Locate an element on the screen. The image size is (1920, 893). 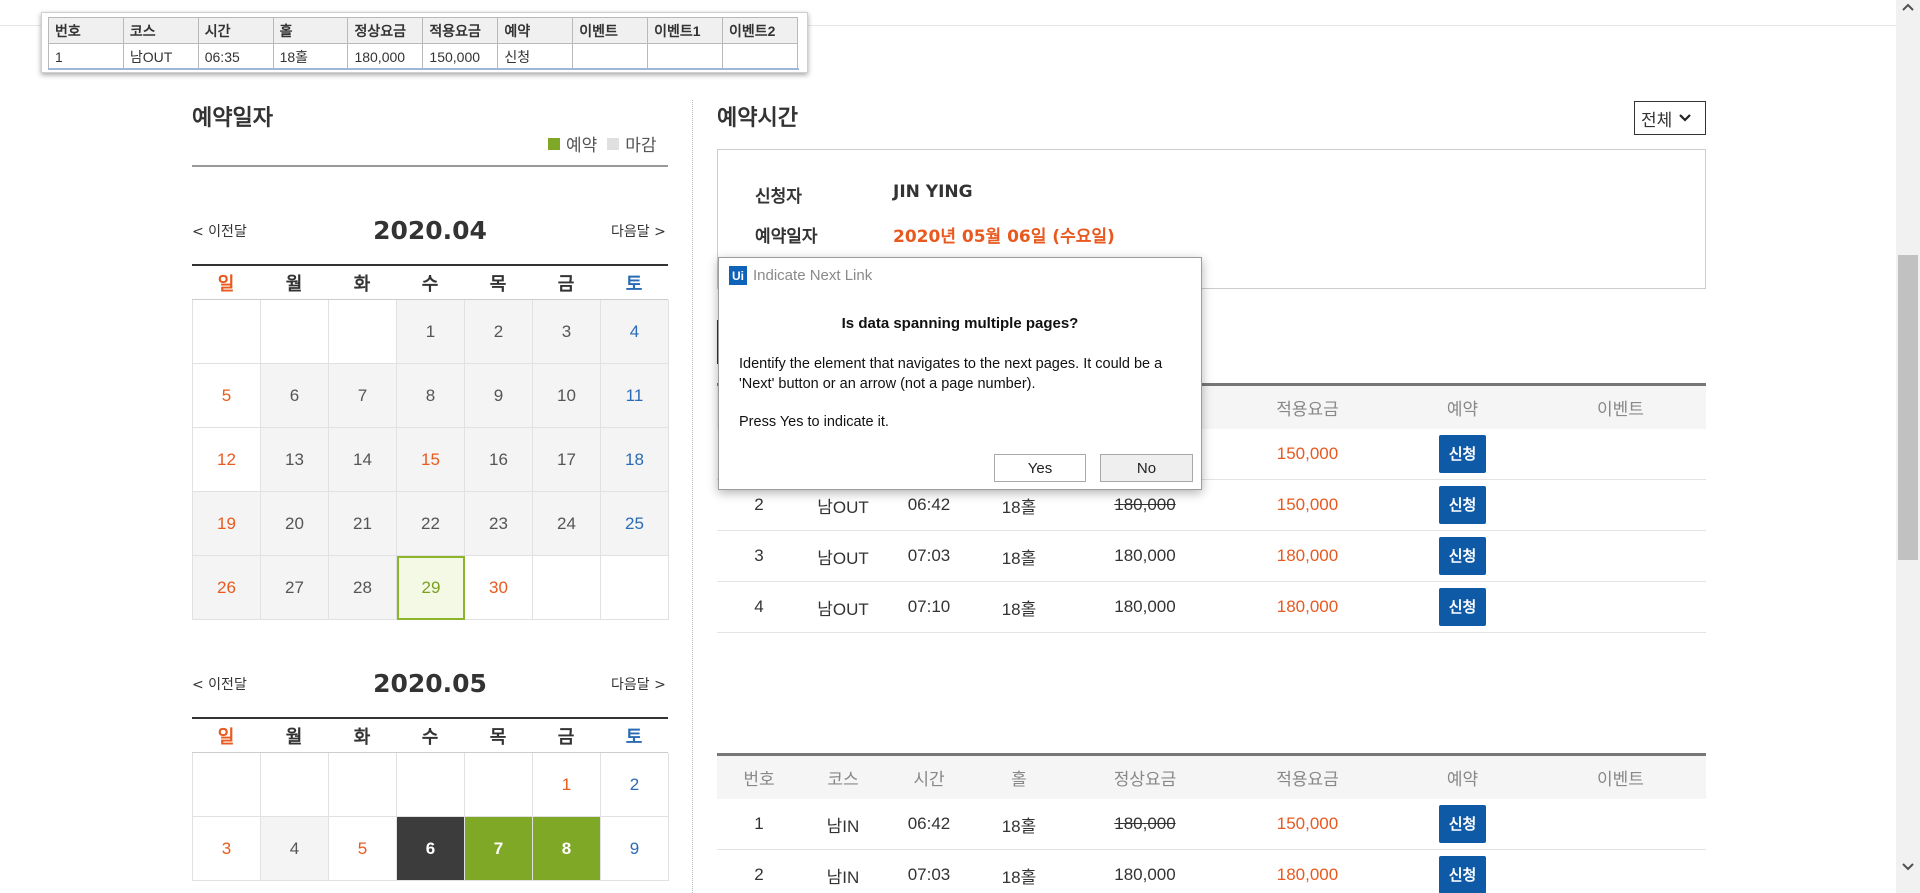
reservation-time-title: 예약시간 is located at coordinates (757, 118).